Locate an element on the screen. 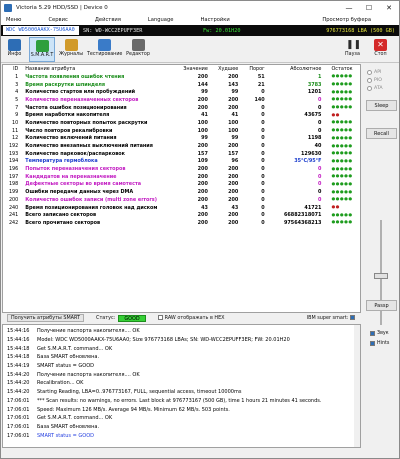 This screenshot has width=400, height=459. col-name: Название атрибута is located at coordinates (99, 69).